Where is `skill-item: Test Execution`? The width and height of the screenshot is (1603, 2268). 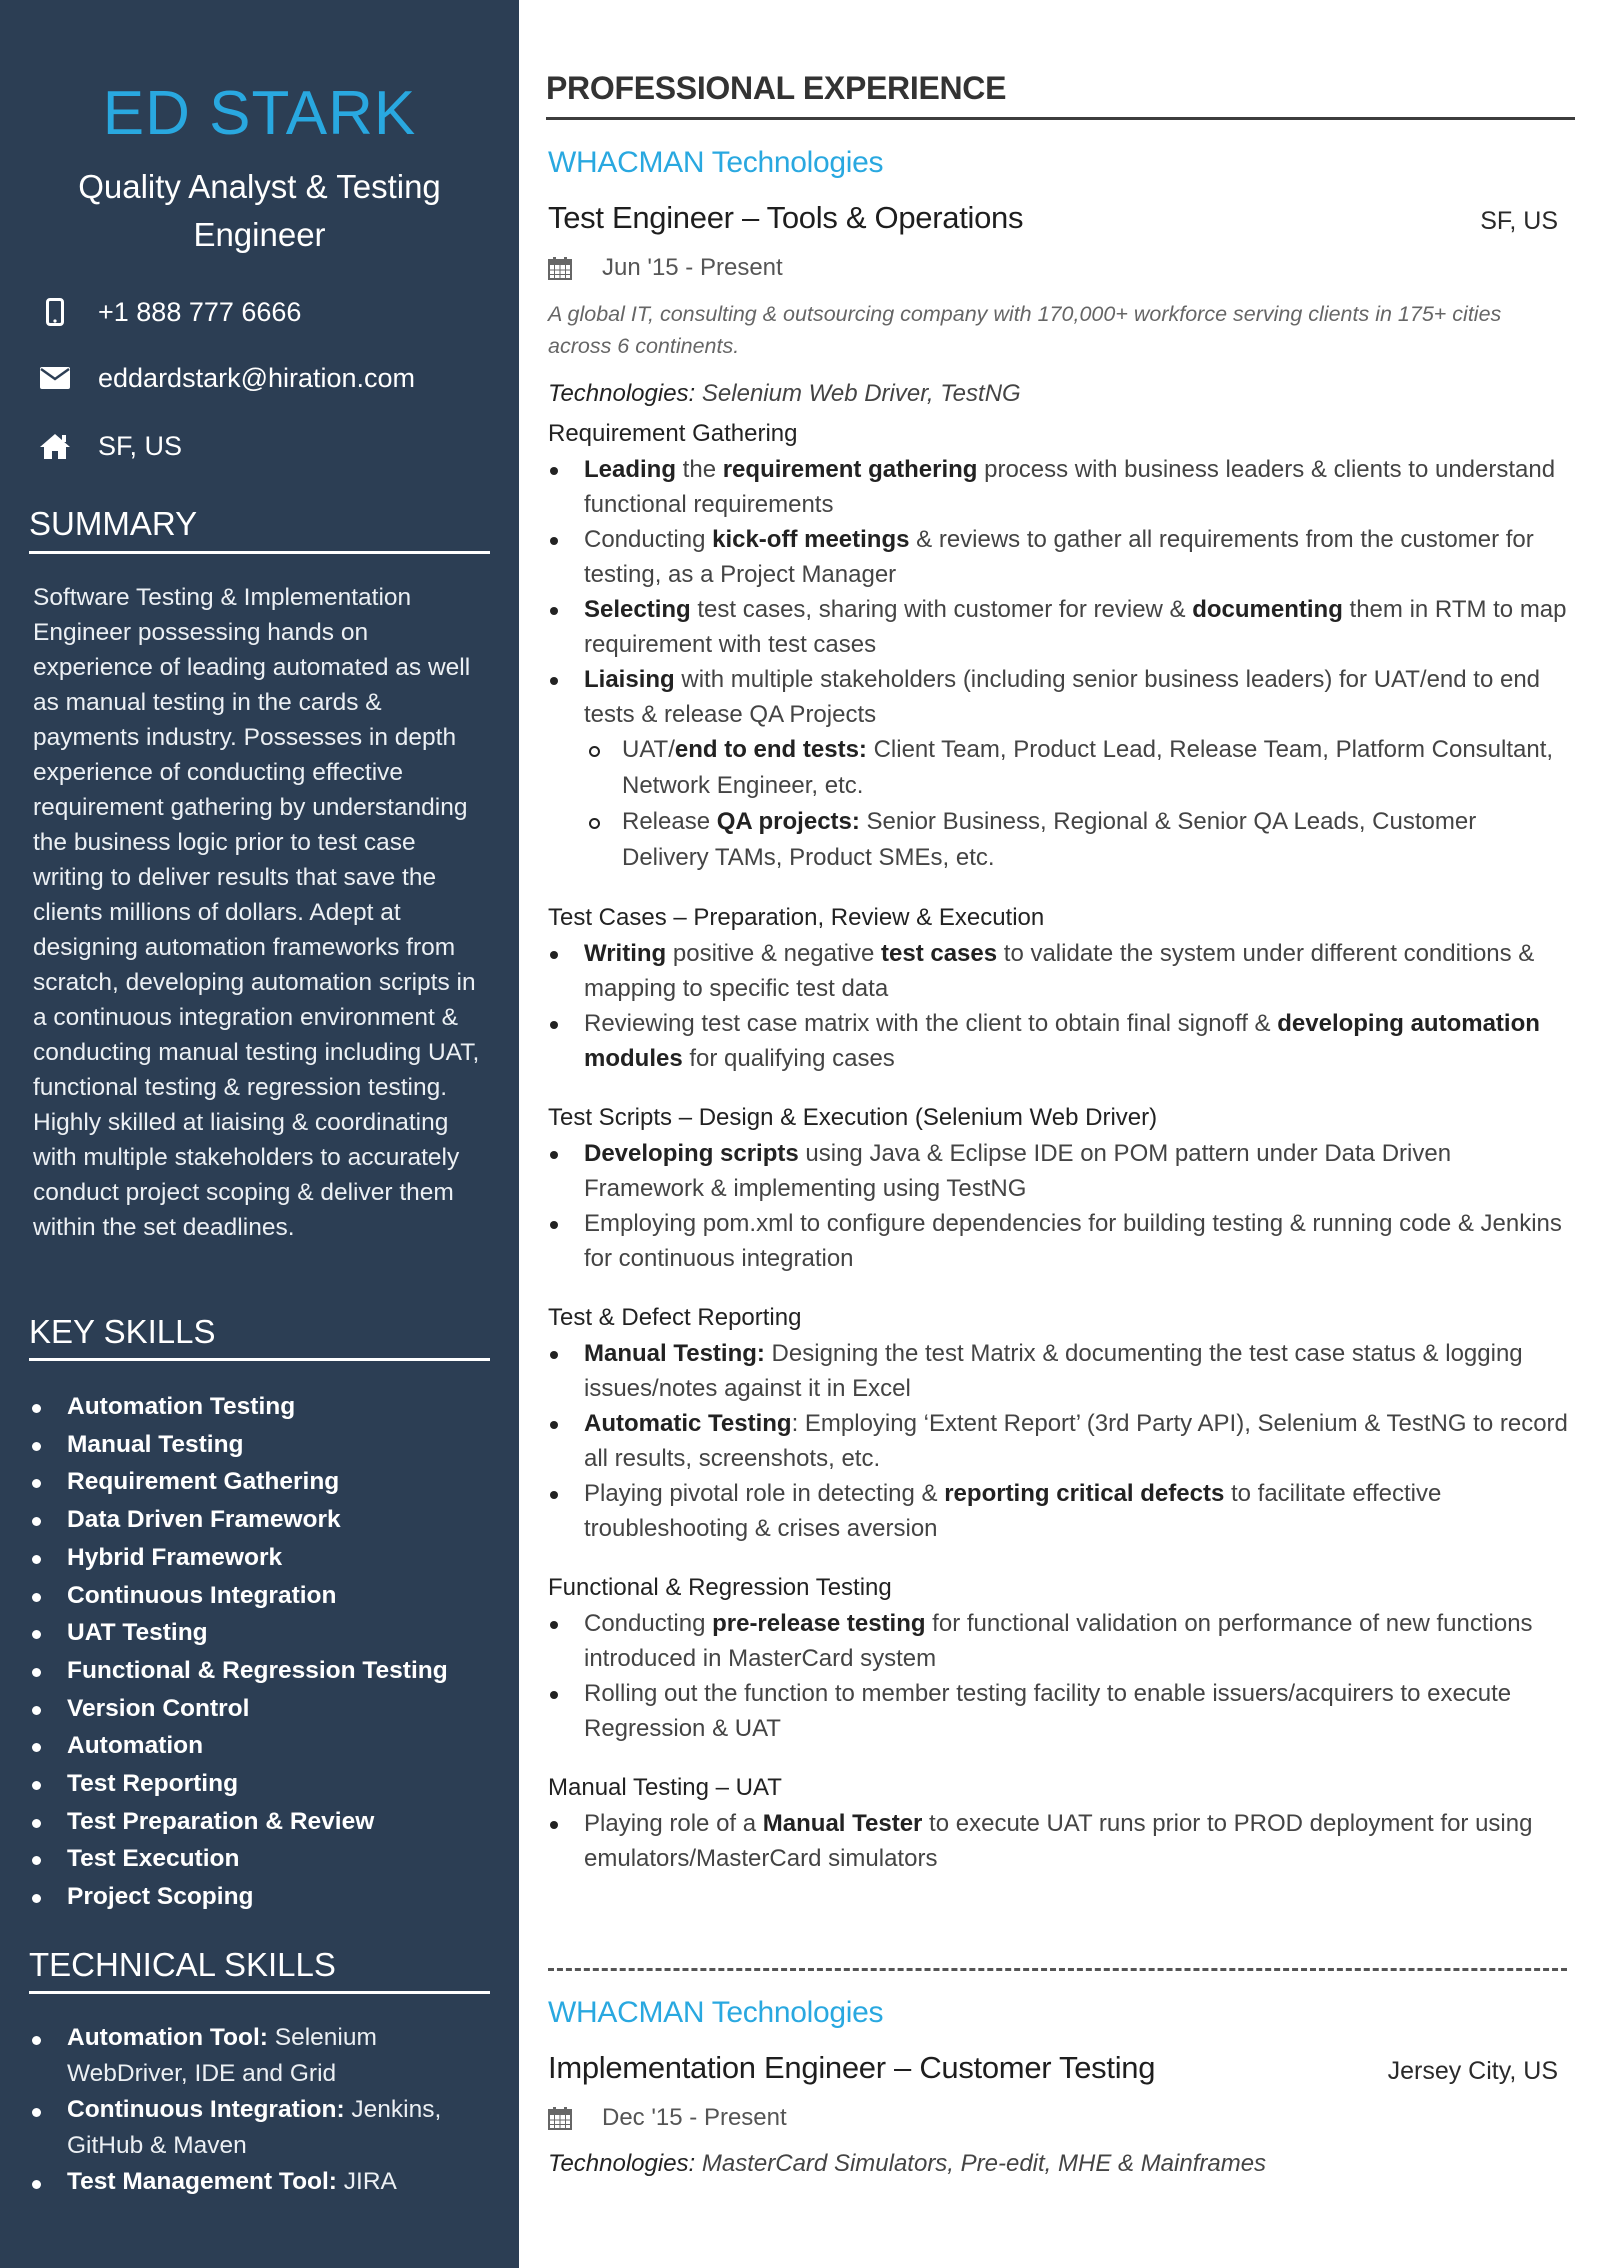
skill-item: Test Execution is located at coordinates (259, 1859).